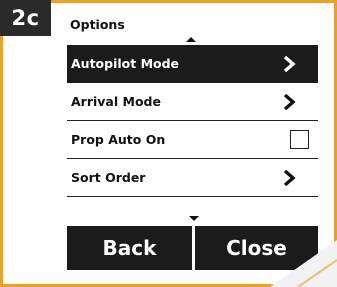 The image size is (337, 287). Describe the element at coordinates (303, 263) in the screenshot. I see `corner-decoration-icon` at that location.